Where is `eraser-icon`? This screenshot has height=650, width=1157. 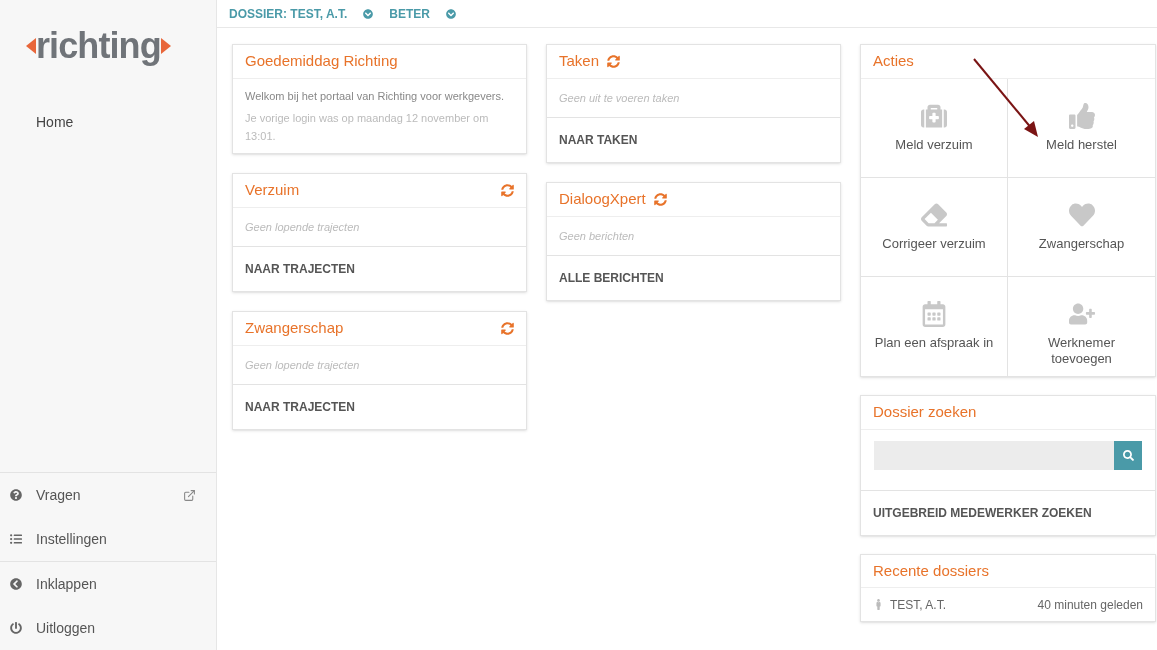
eraser-icon is located at coordinates (934, 215).